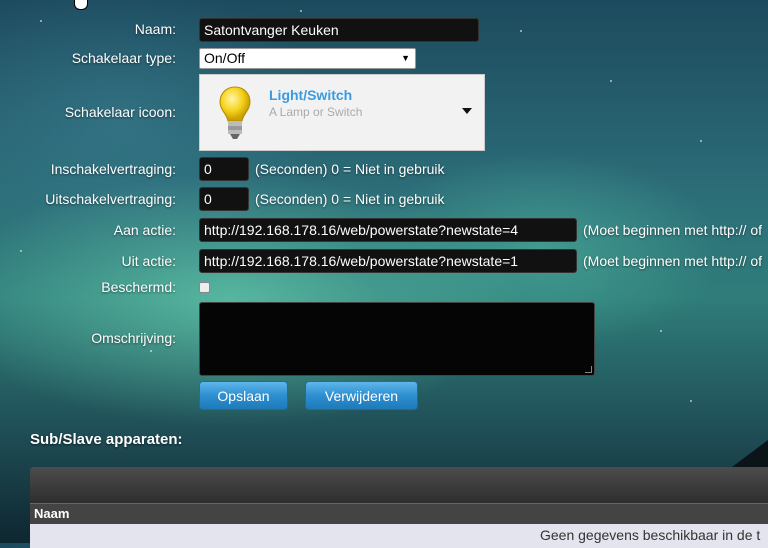  I want to click on mouse-cursor-icon, so click(81, 5).